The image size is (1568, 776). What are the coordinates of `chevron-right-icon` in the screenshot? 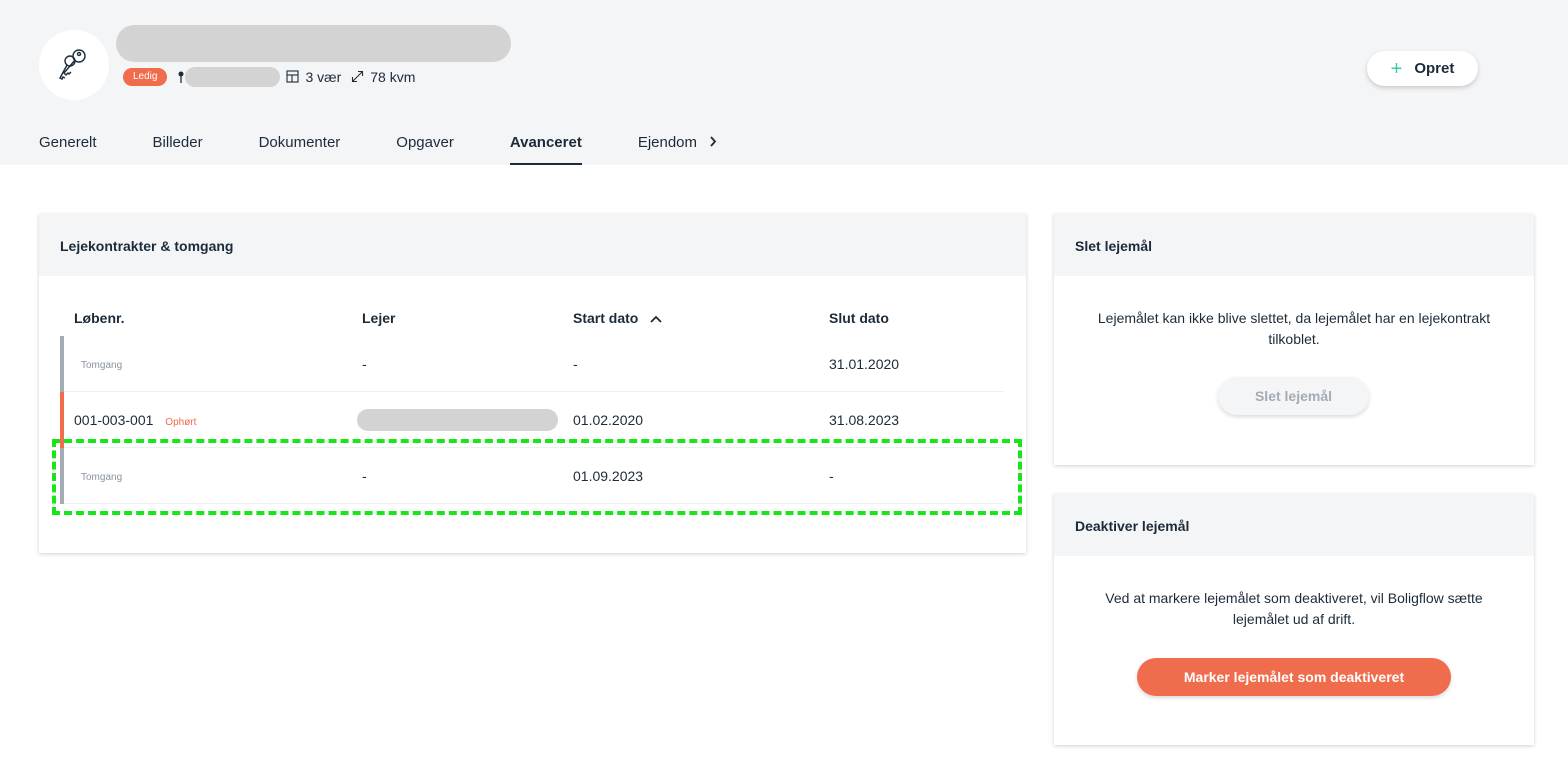 It's located at (713, 142).